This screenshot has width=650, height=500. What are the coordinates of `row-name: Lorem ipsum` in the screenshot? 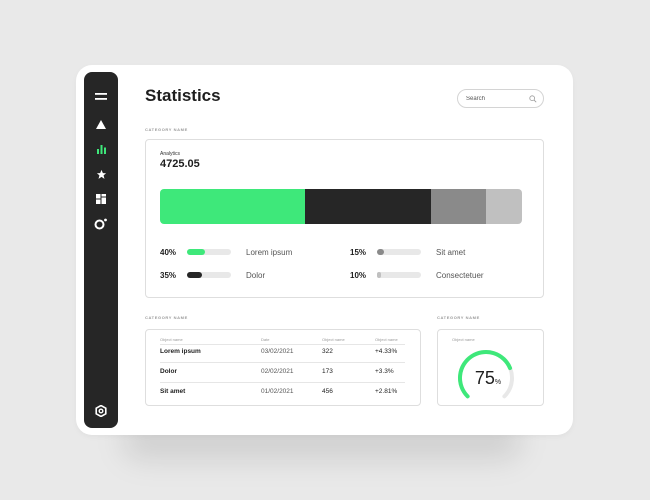 It's located at (180, 351).